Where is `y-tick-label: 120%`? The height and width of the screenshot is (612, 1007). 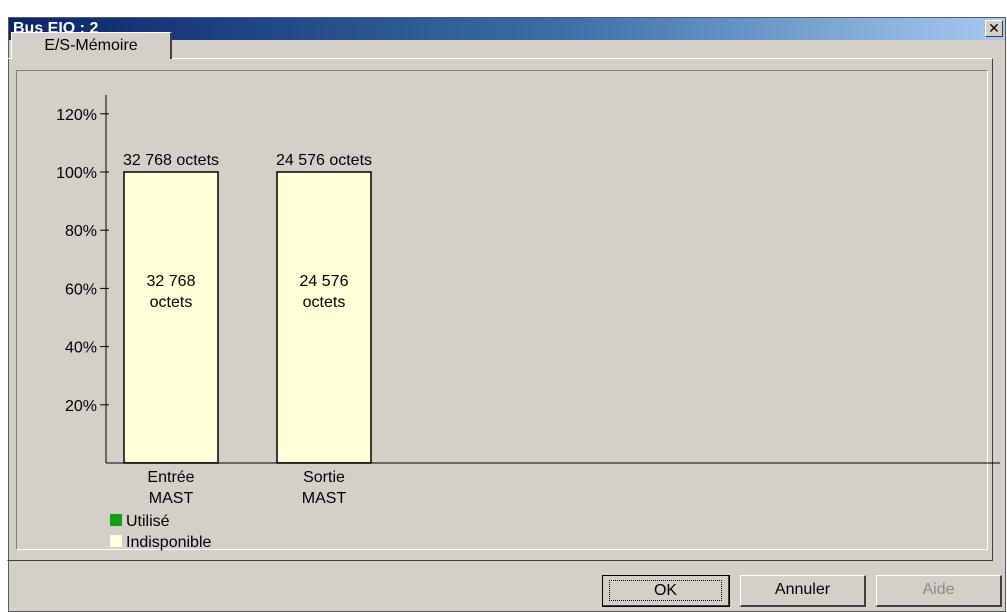
y-tick-label: 120% is located at coordinates (76, 115).